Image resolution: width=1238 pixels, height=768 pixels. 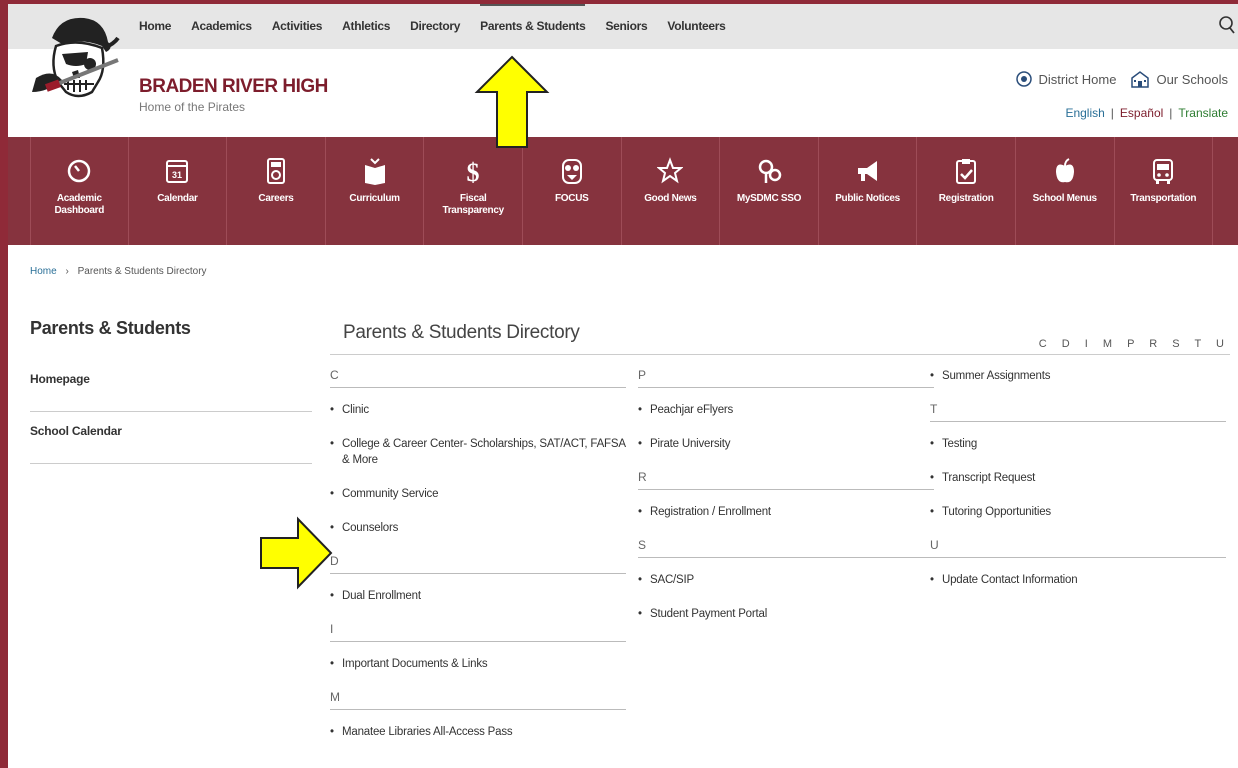 What do you see at coordinates (867, 171) in the screenshot?
I see `megaphone-icon` at bounding box center [867, 171].